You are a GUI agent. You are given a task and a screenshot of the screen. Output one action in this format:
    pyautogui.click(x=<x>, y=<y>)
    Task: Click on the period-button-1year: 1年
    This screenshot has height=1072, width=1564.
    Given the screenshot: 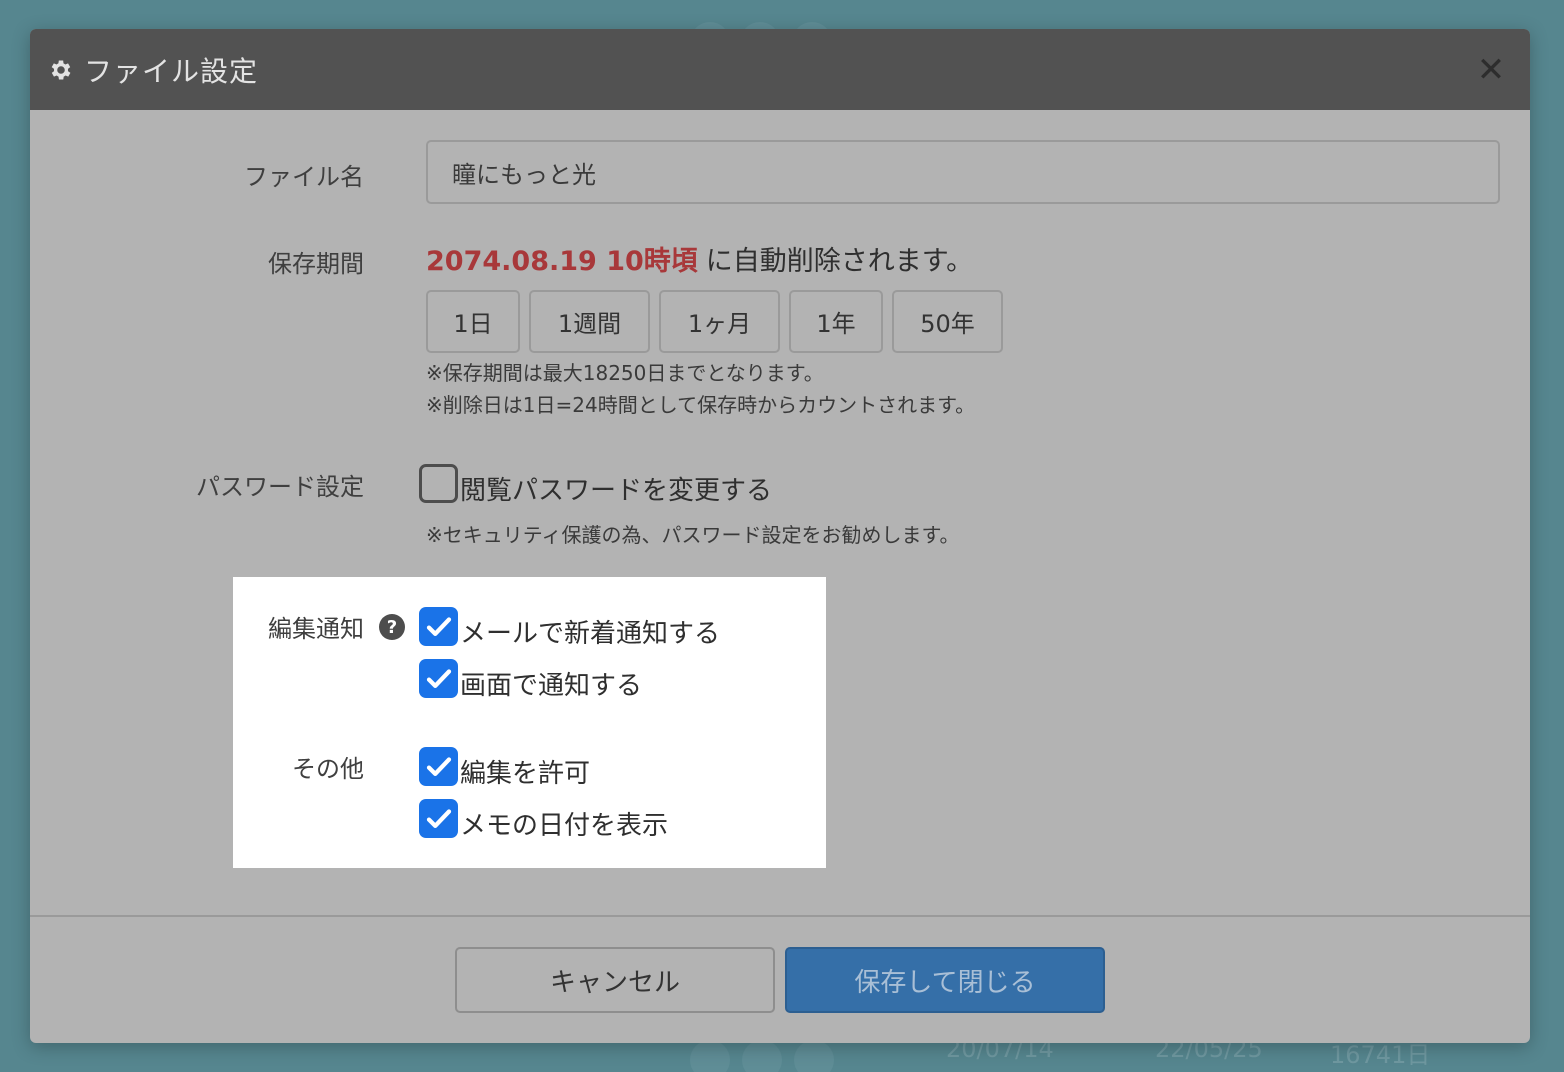 What is the action you would take?
    pyautogui.click(x=836, y=321)
    